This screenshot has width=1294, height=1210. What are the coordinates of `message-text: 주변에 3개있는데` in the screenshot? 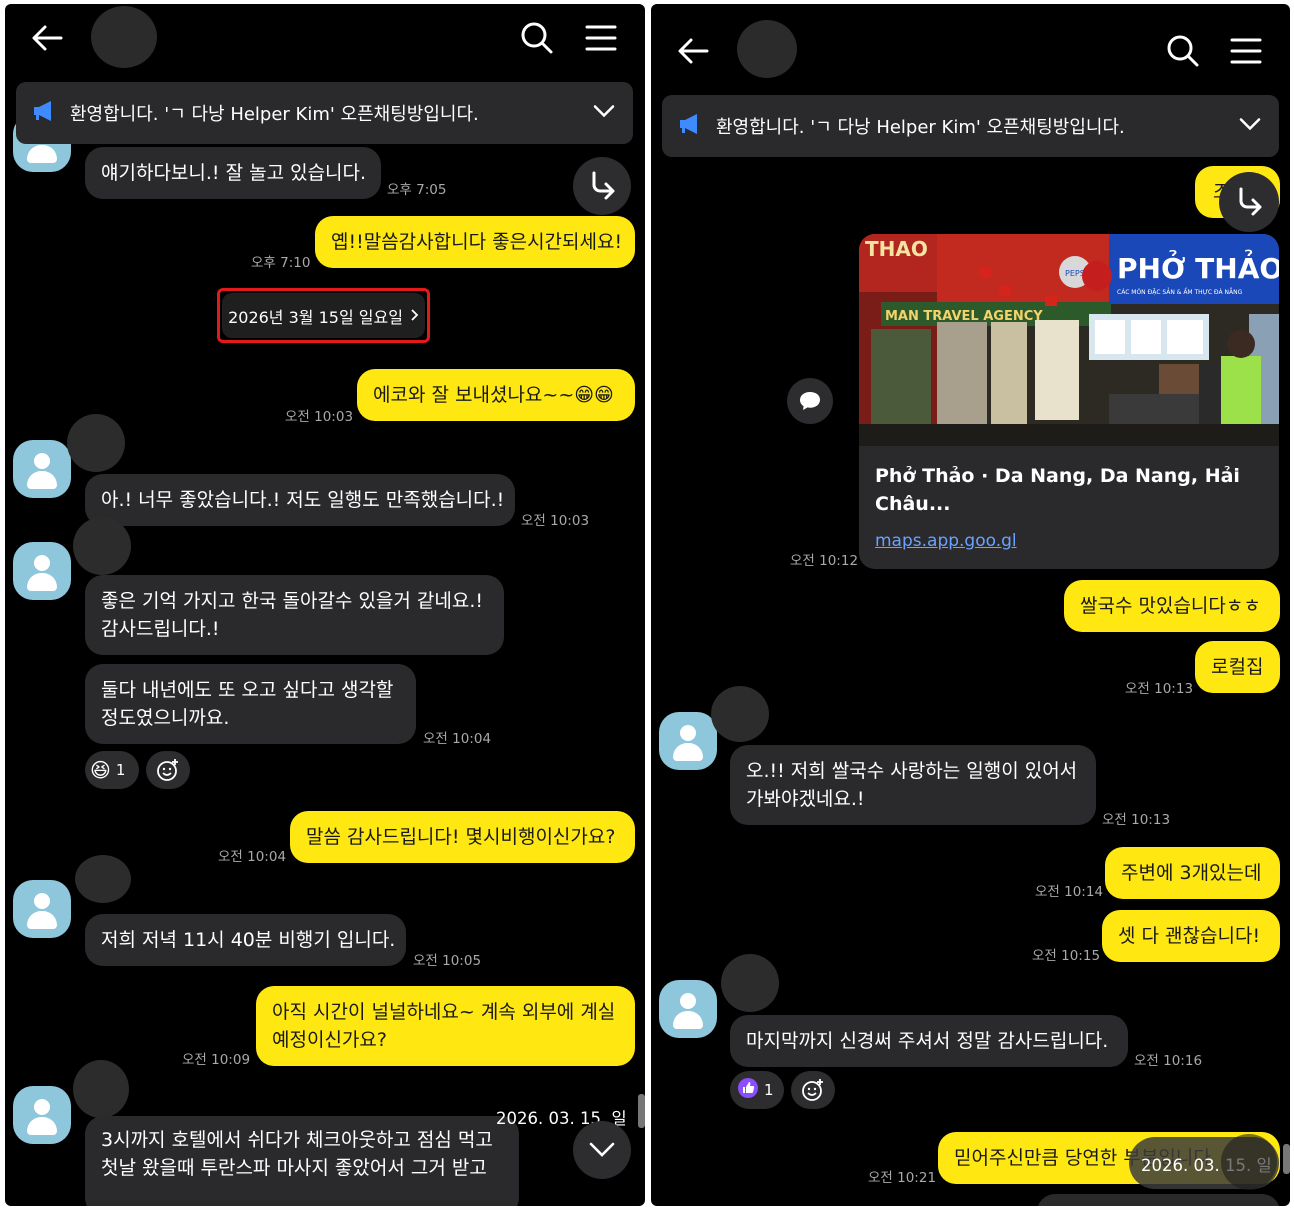 It's located at (1191, 873).